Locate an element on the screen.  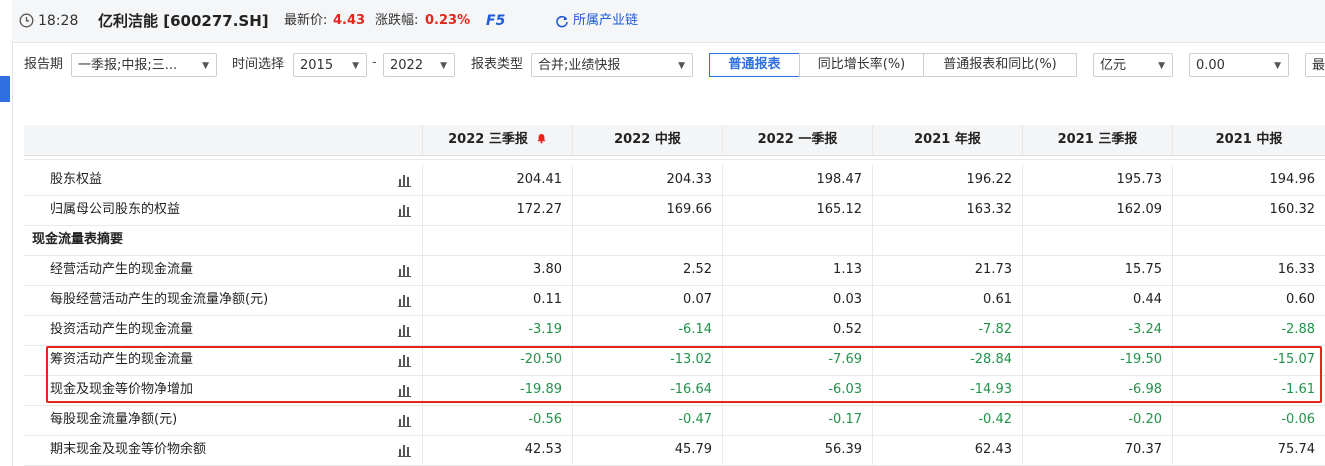
value-cell: 204.33 is located at coordinates (648, 180).